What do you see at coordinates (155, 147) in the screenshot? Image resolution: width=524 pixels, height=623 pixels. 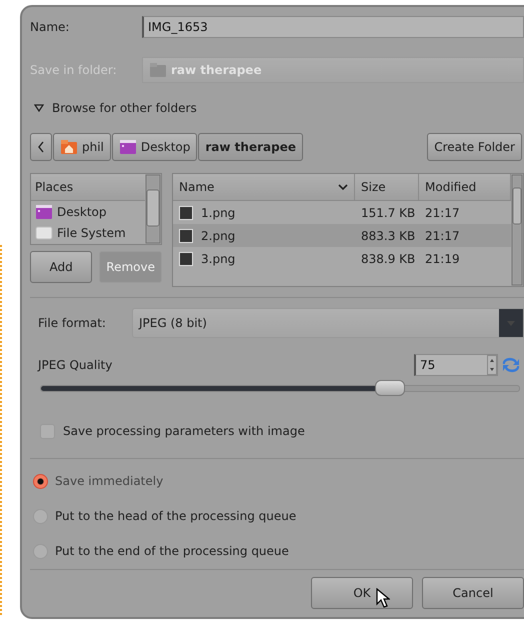 I see `path-button: Desktop` at bounding box center [155, 147].